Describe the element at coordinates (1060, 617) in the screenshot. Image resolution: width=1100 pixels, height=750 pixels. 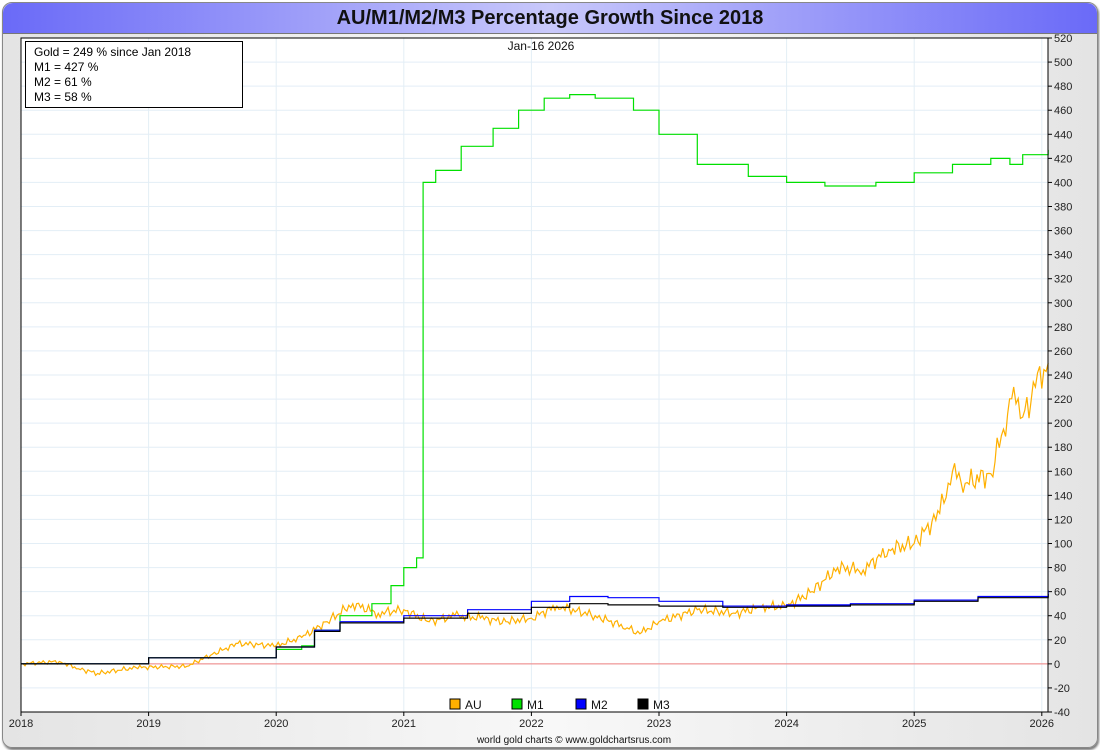
I see `y-tick-label: 40` at that location.